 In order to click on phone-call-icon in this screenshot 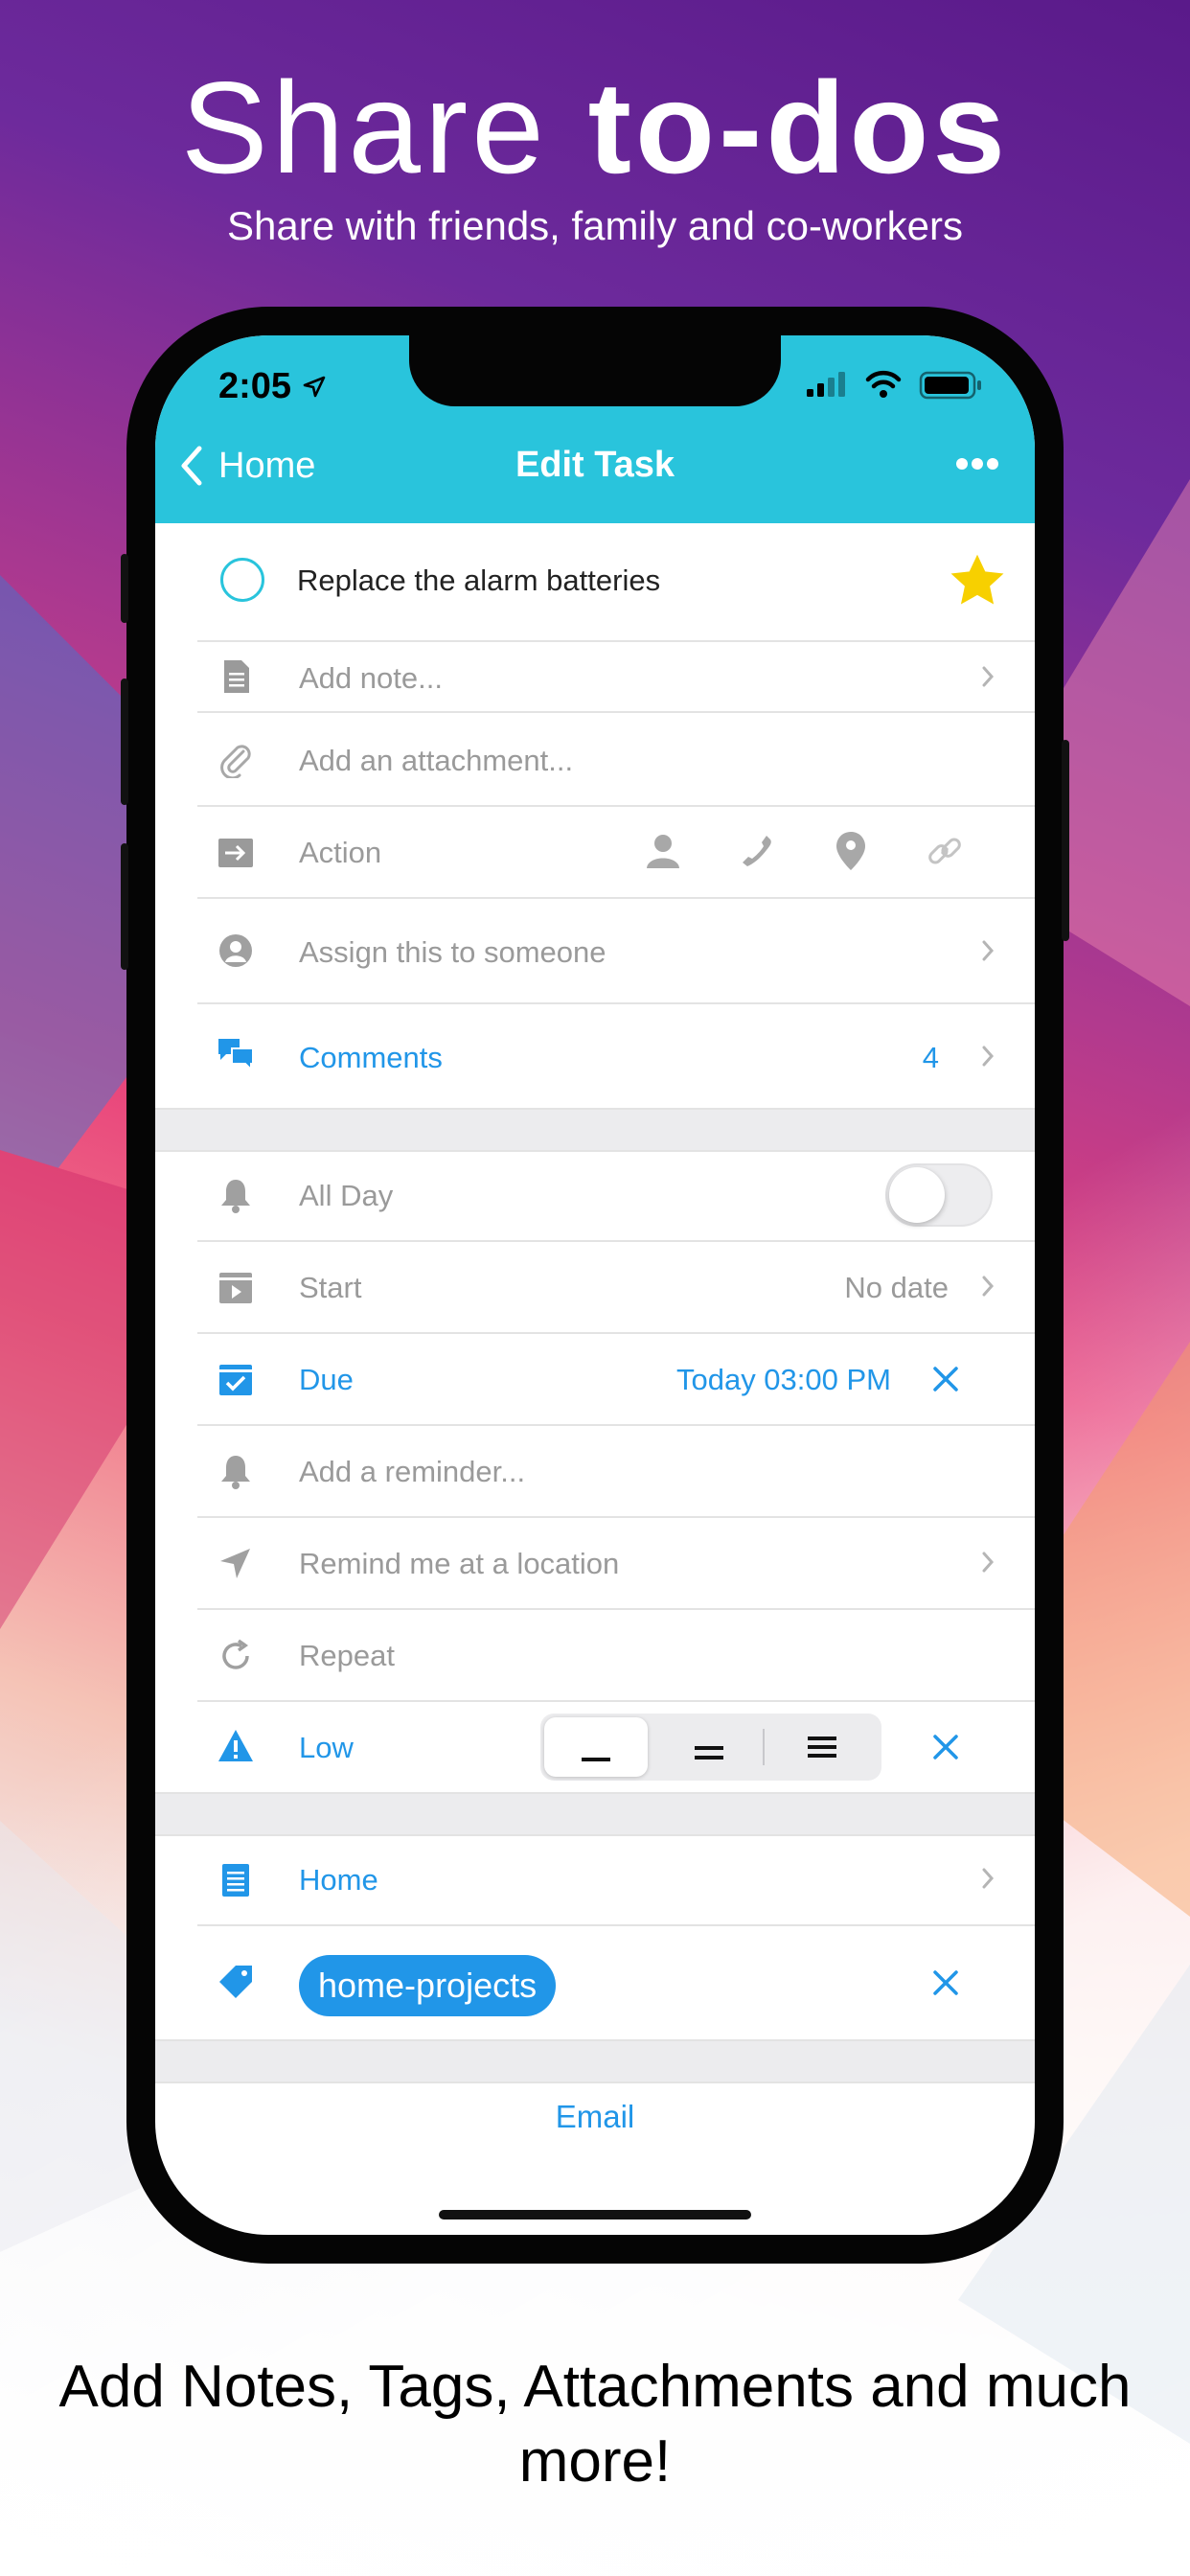, I will do `click(757, 851)`.